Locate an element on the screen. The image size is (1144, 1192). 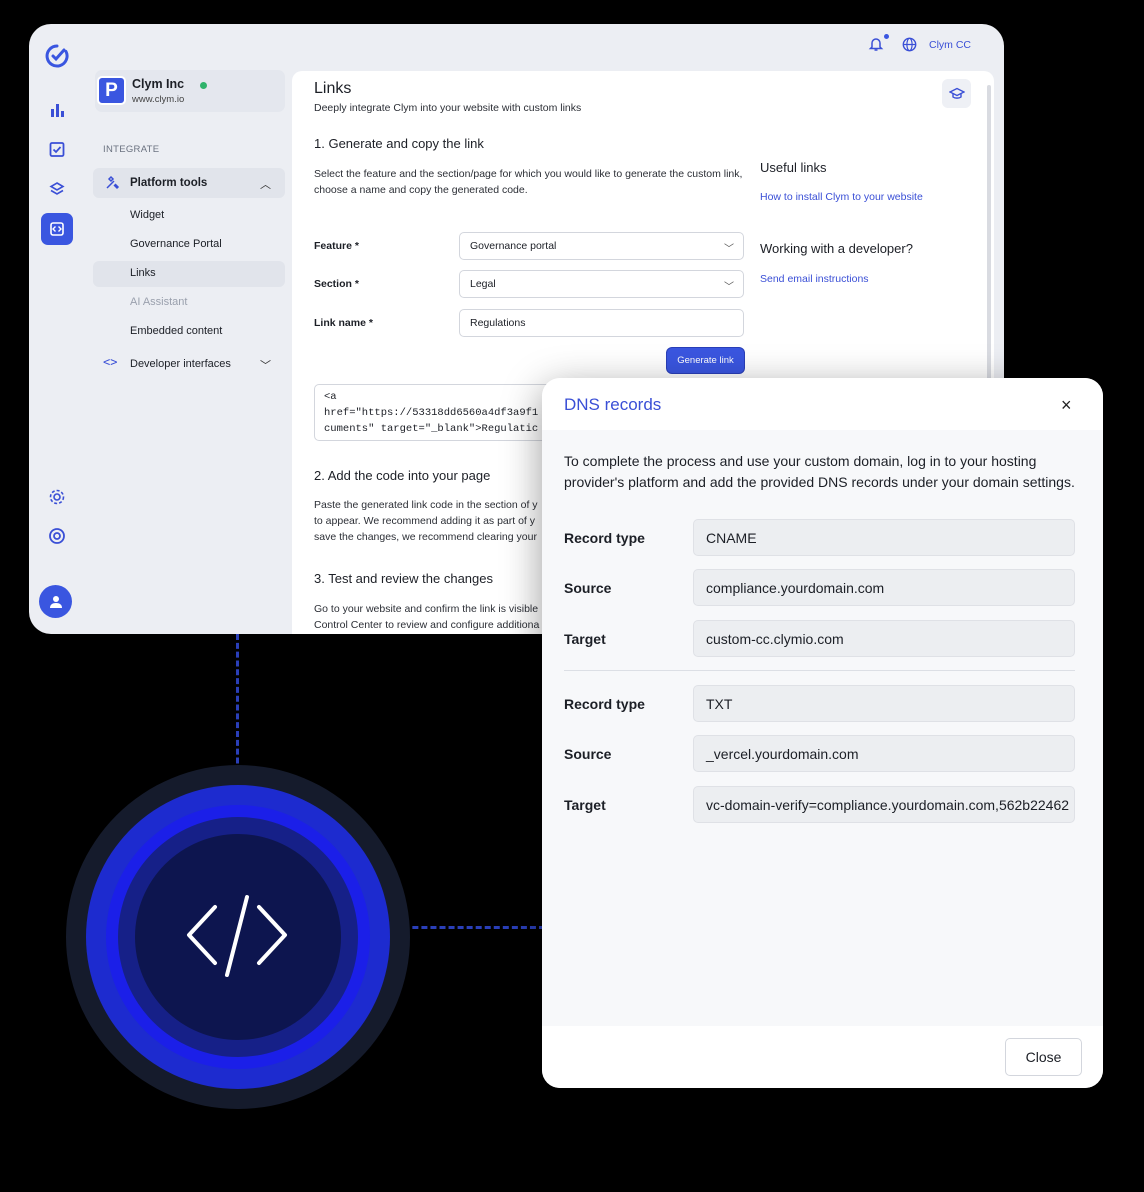
nav-group-platform-tools: Platform tools ︿ is located at coordinates (189, 183).